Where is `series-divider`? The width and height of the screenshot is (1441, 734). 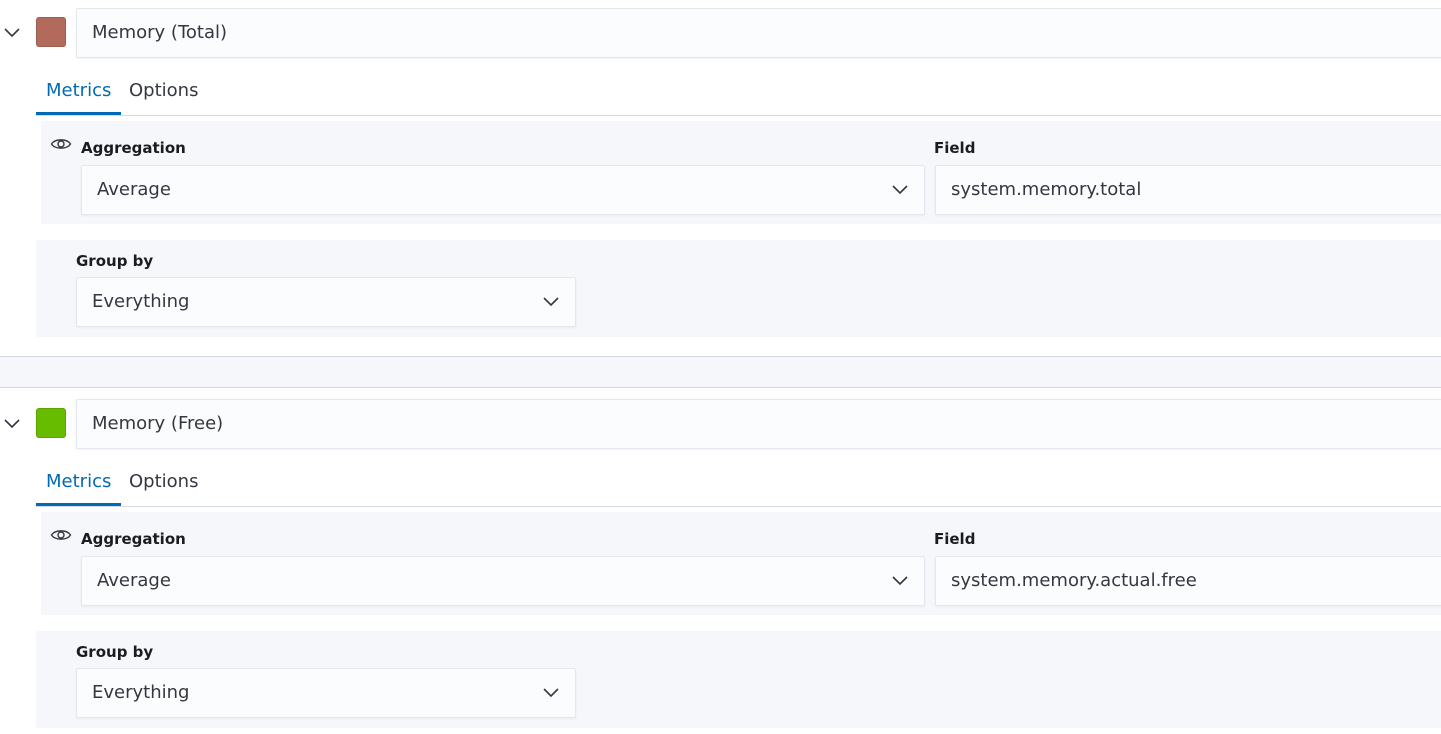 series-divider is located at coordinates (720, 372).